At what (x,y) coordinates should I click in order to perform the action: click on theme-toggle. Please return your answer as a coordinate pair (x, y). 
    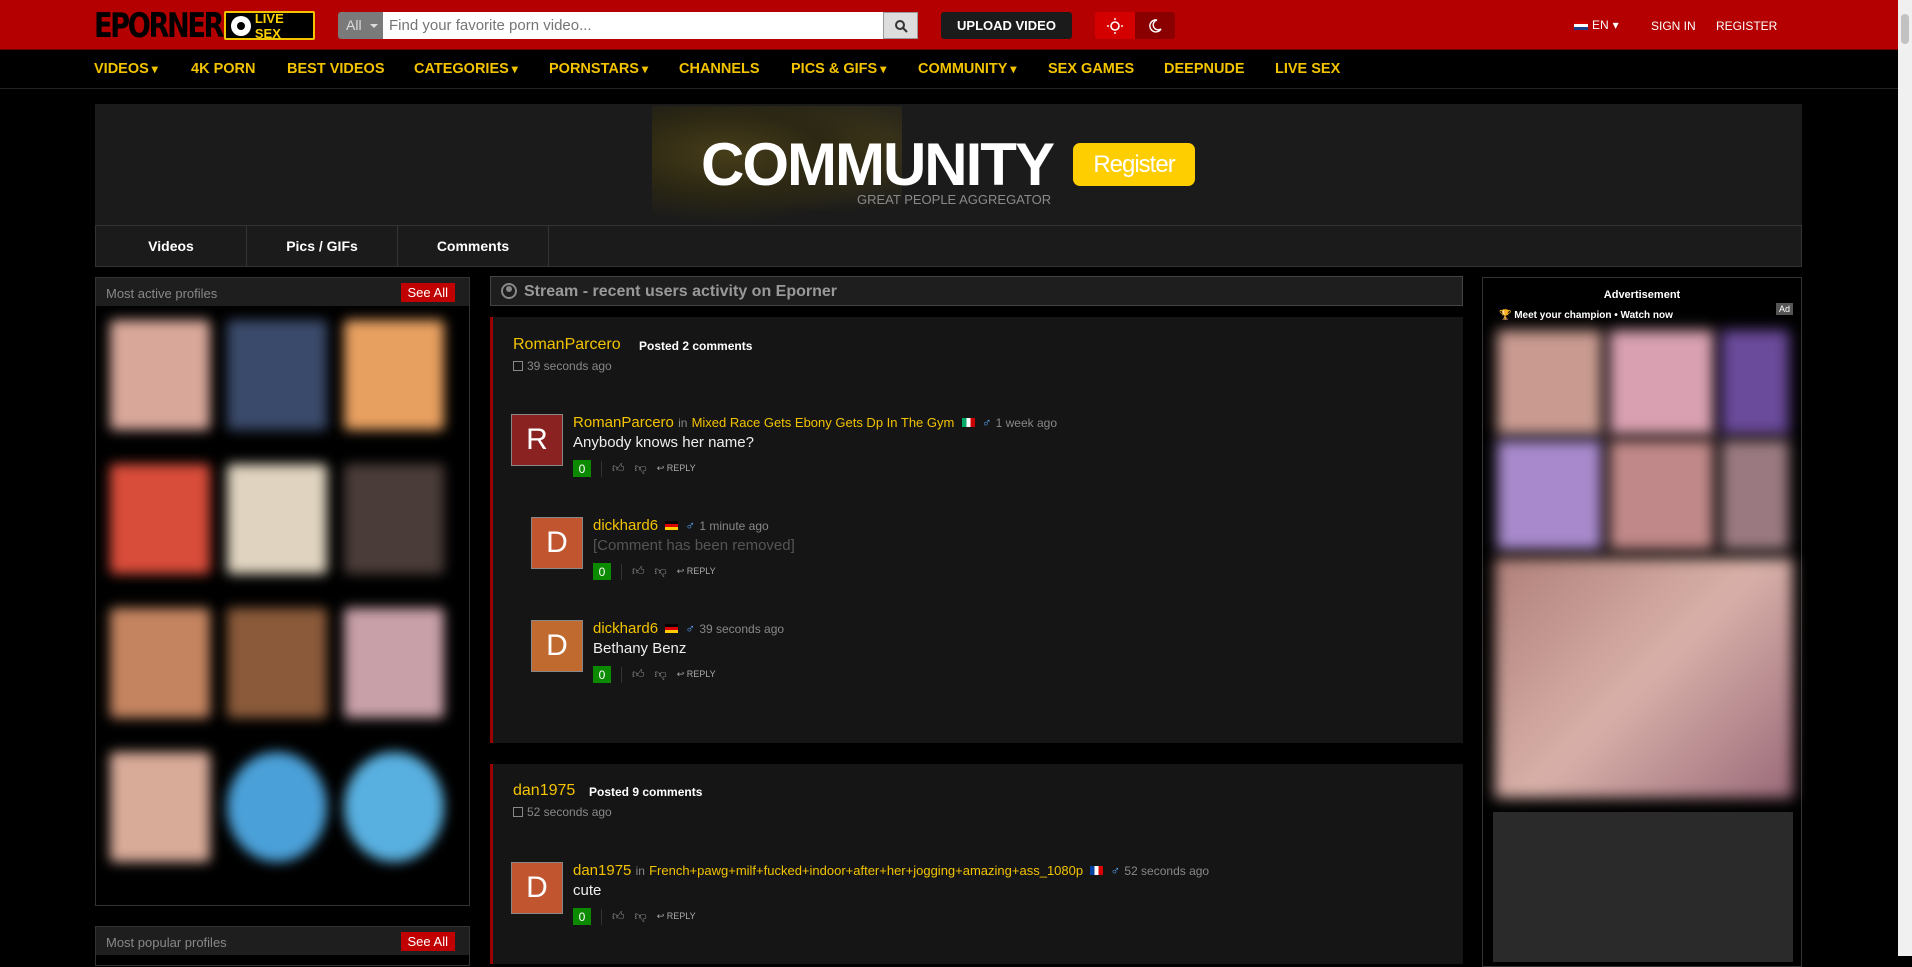
    Looking at the image, I should click on (1135, 25).